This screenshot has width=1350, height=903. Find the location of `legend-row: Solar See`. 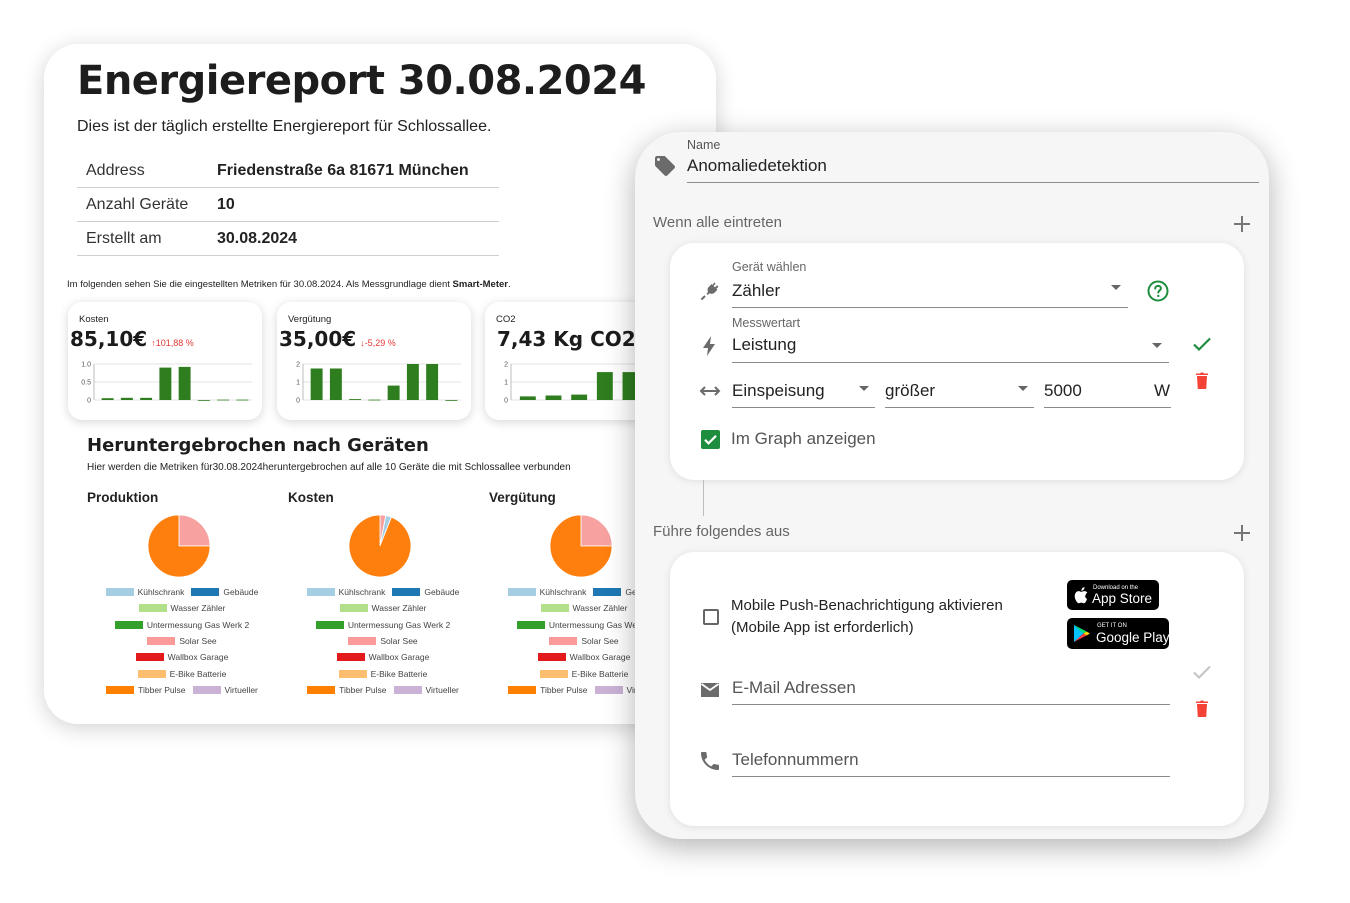

legend-row: Solar See is located at coordinates (383, 641).